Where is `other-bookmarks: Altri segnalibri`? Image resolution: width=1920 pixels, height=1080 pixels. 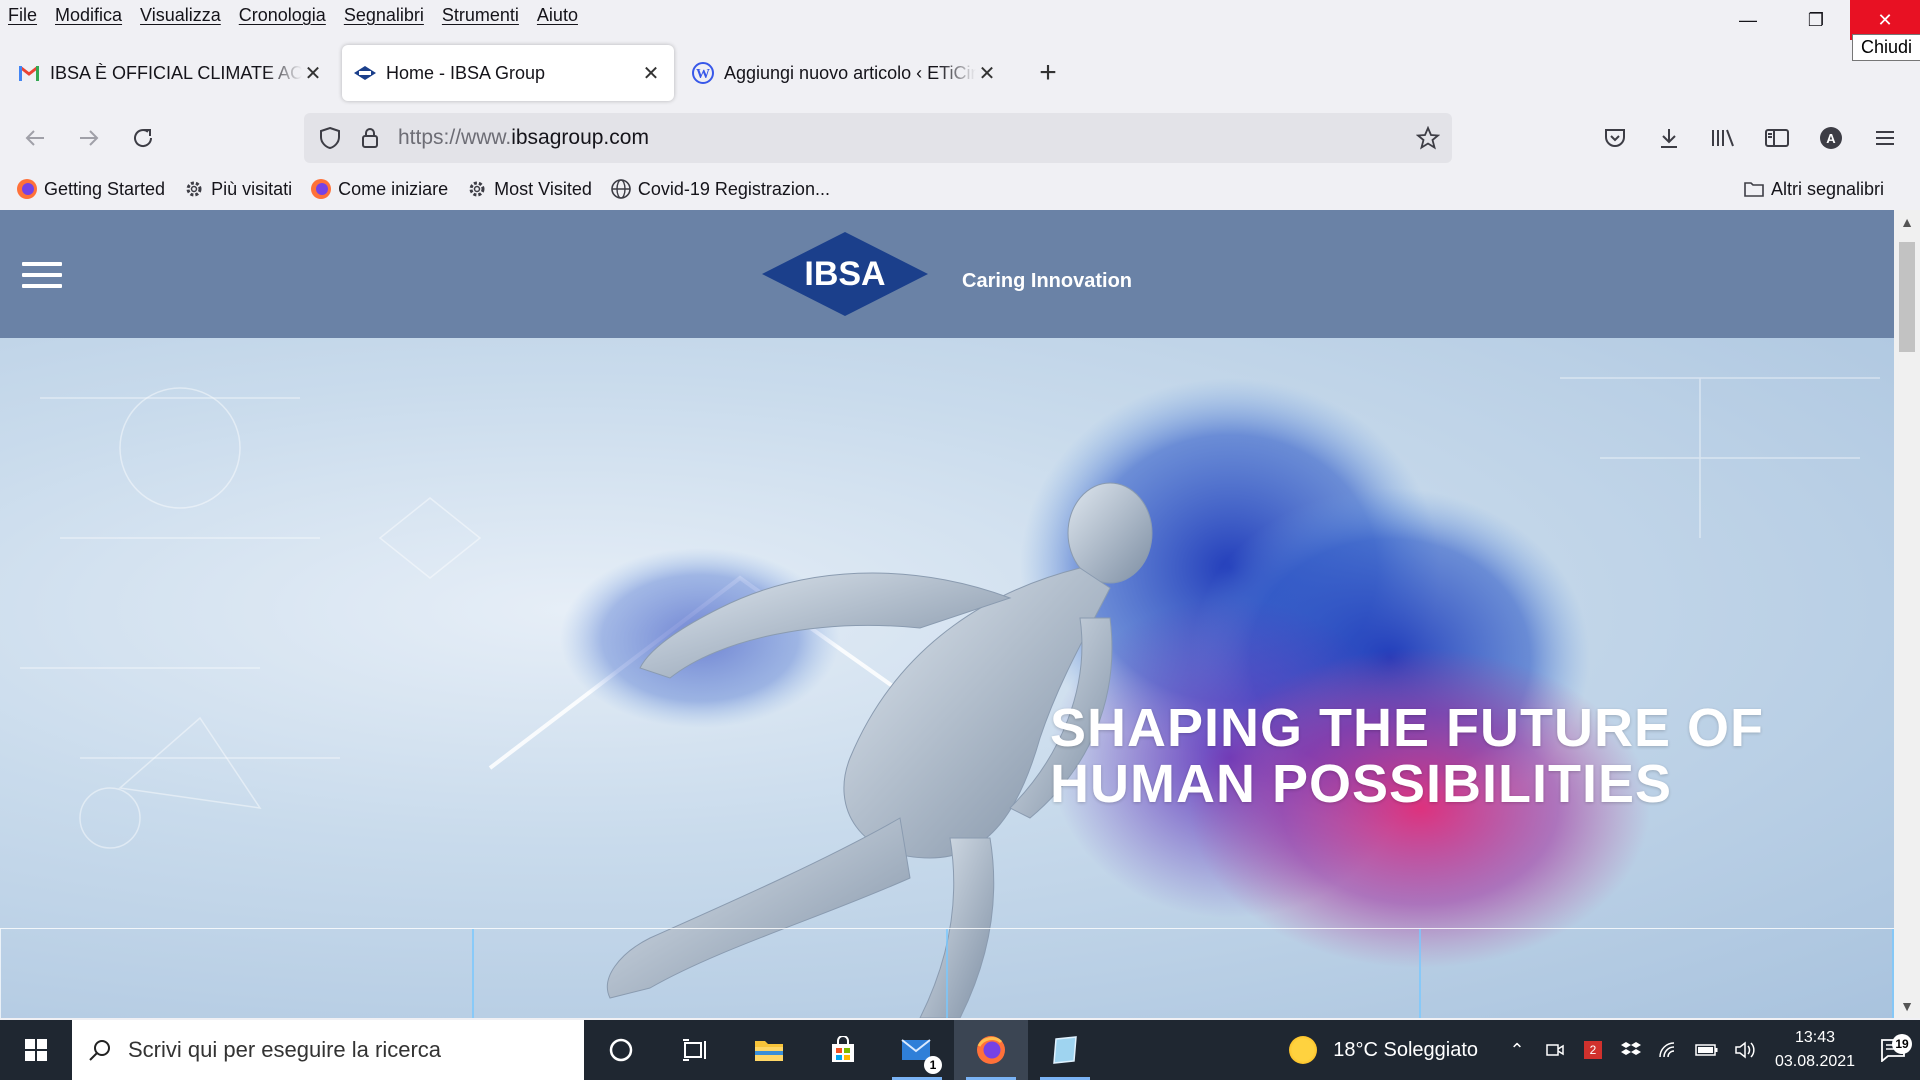
other-bookmarks: Altri segnalibri is located at coordinates (1813, 189).